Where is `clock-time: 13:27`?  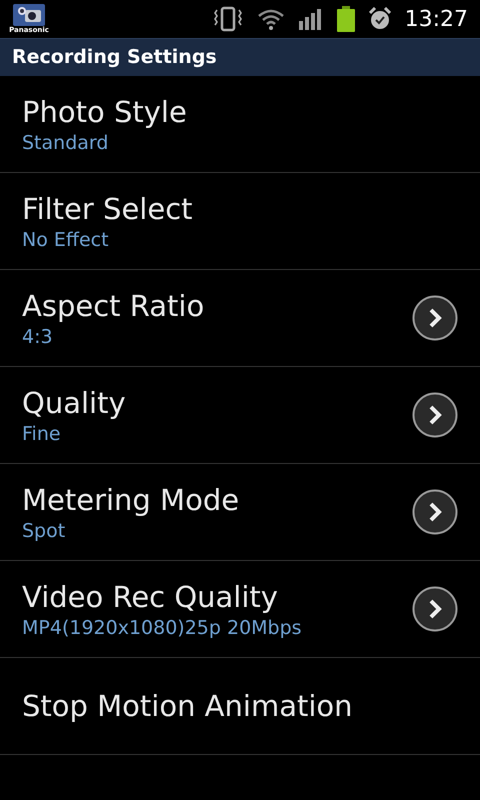 clock-time: 13:27 is located at coordinates (436, 20).